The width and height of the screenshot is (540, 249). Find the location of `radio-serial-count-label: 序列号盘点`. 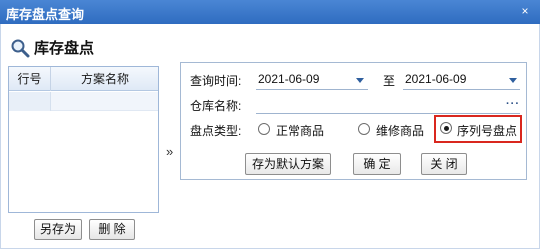

radio-serial-count-label: 序列号盘点 is located at coordinates (487, 130).